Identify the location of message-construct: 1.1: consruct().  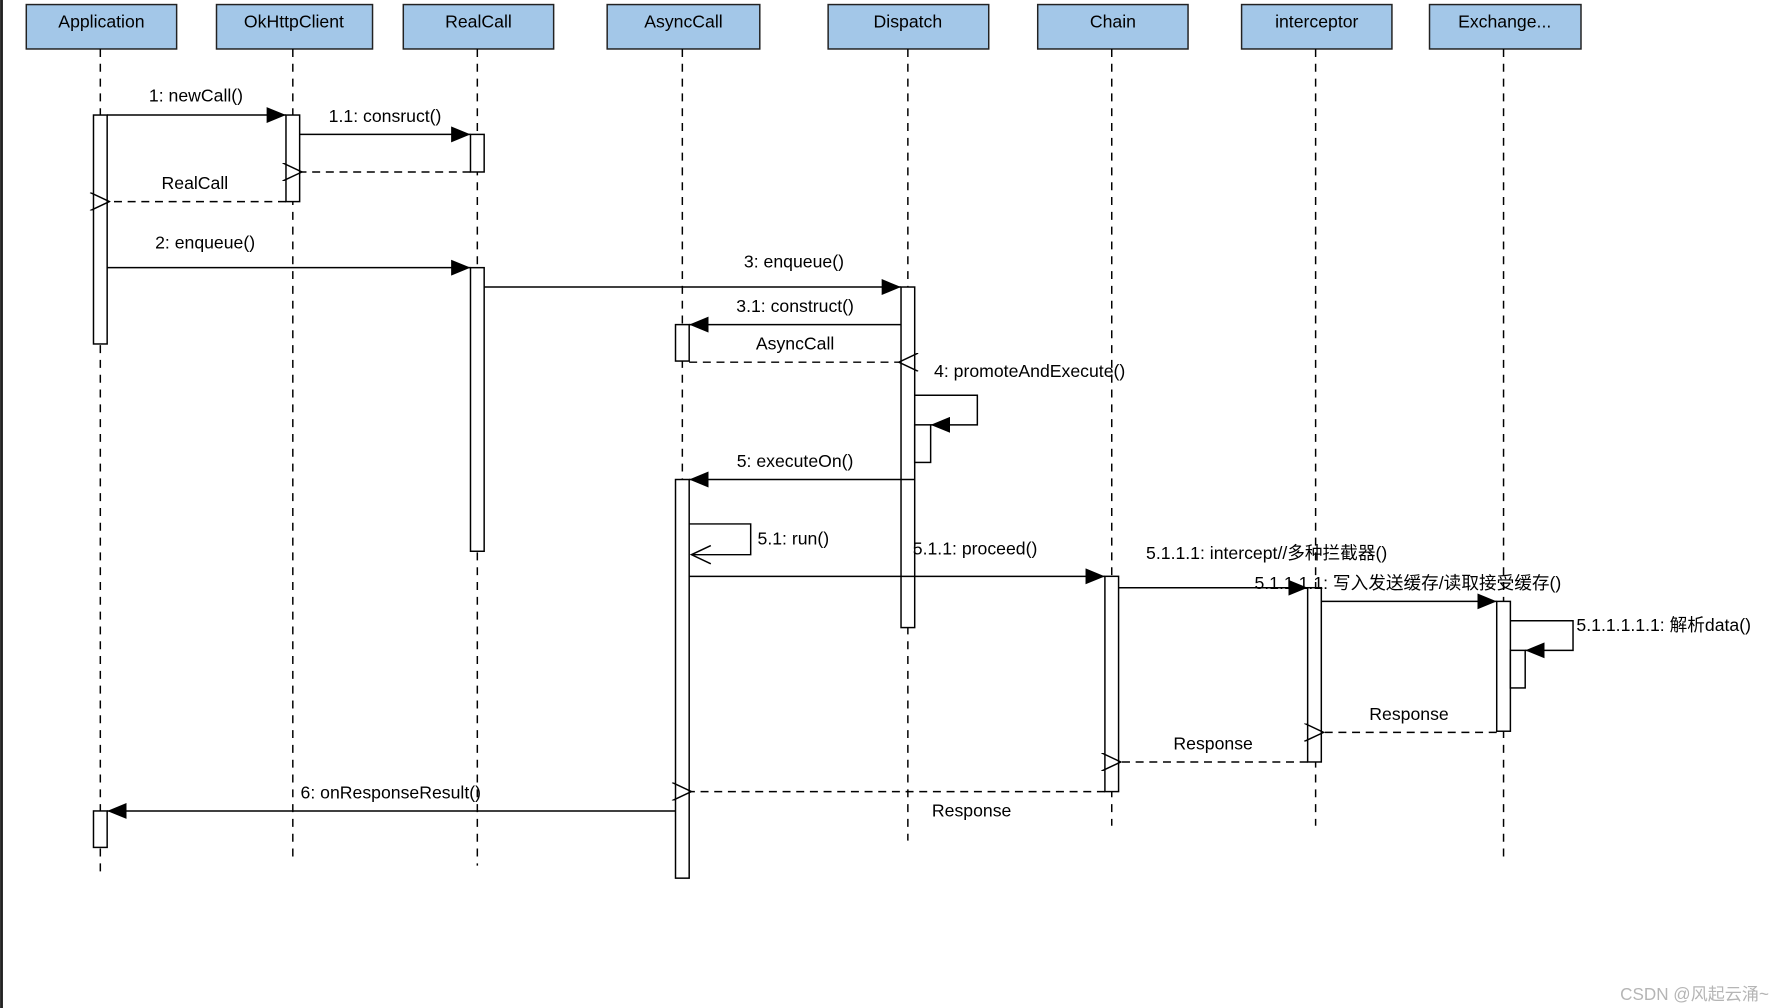
(385, 124).